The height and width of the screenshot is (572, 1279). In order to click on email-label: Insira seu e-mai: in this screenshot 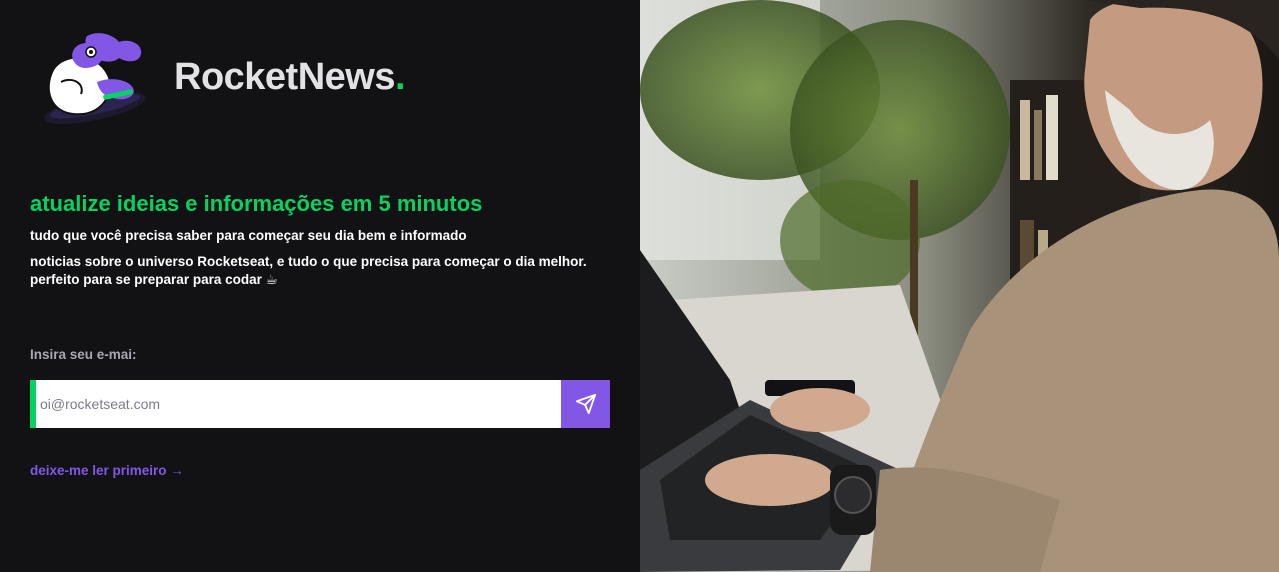, I will do `click(83, 354)`.